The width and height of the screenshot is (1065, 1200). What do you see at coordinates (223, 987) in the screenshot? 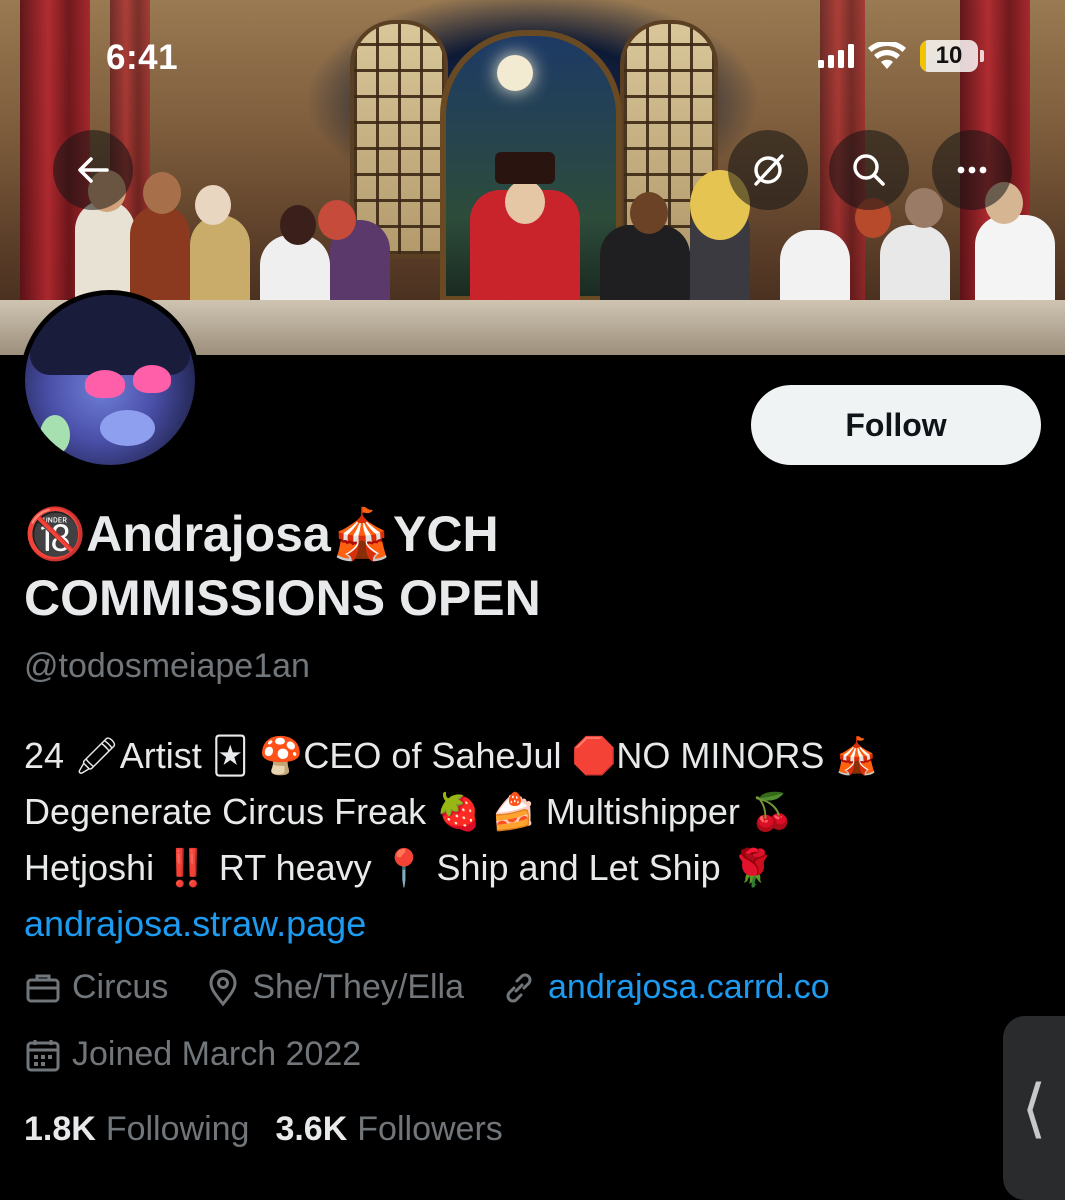
I see `location-pin-icon` at bounding box center [223, 987].